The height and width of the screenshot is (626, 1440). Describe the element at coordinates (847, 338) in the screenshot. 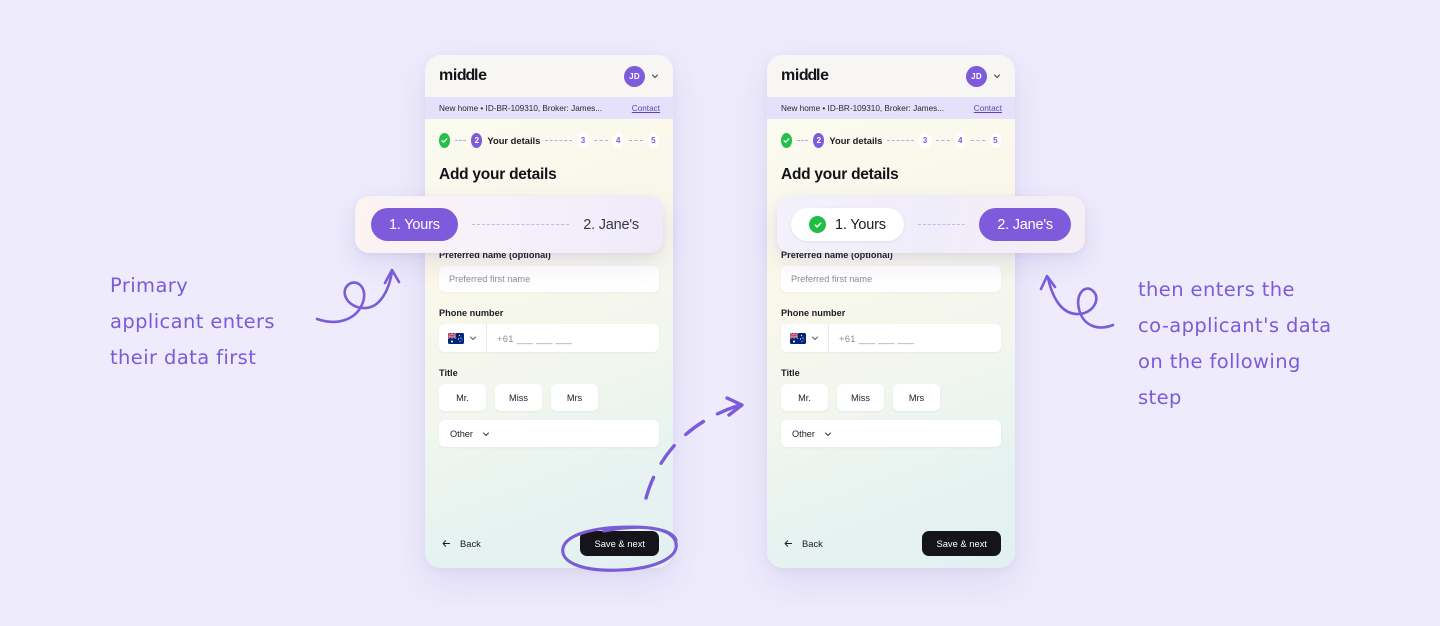

I see `phone-prefix: +61` at that location.